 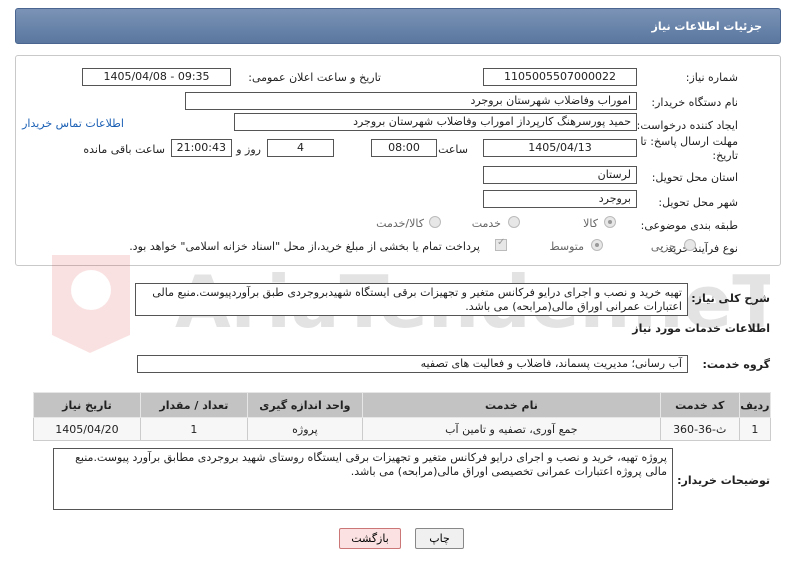 I want to click on services-section-title: اطلاعات خدمات مورد نیاز, so click(x=701, y=328).